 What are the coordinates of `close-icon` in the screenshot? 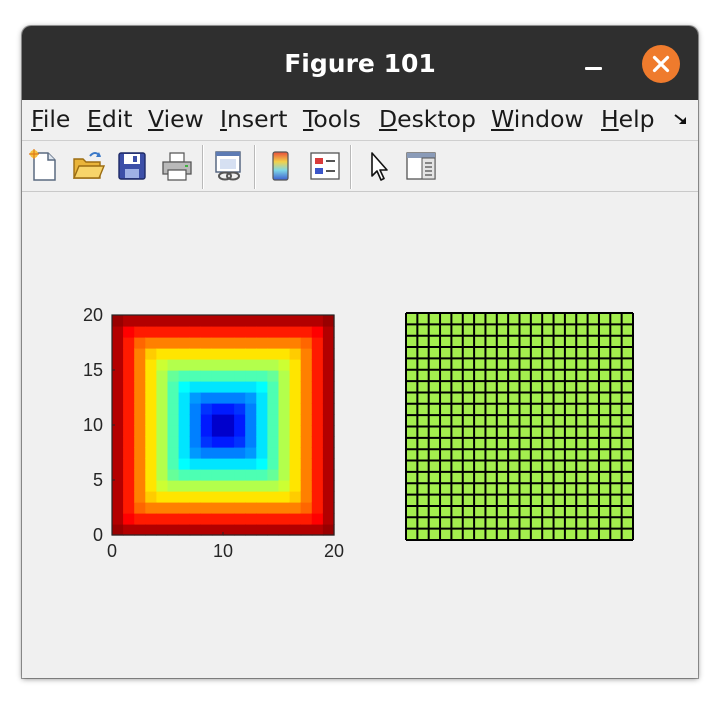 It's located at (661, 64).